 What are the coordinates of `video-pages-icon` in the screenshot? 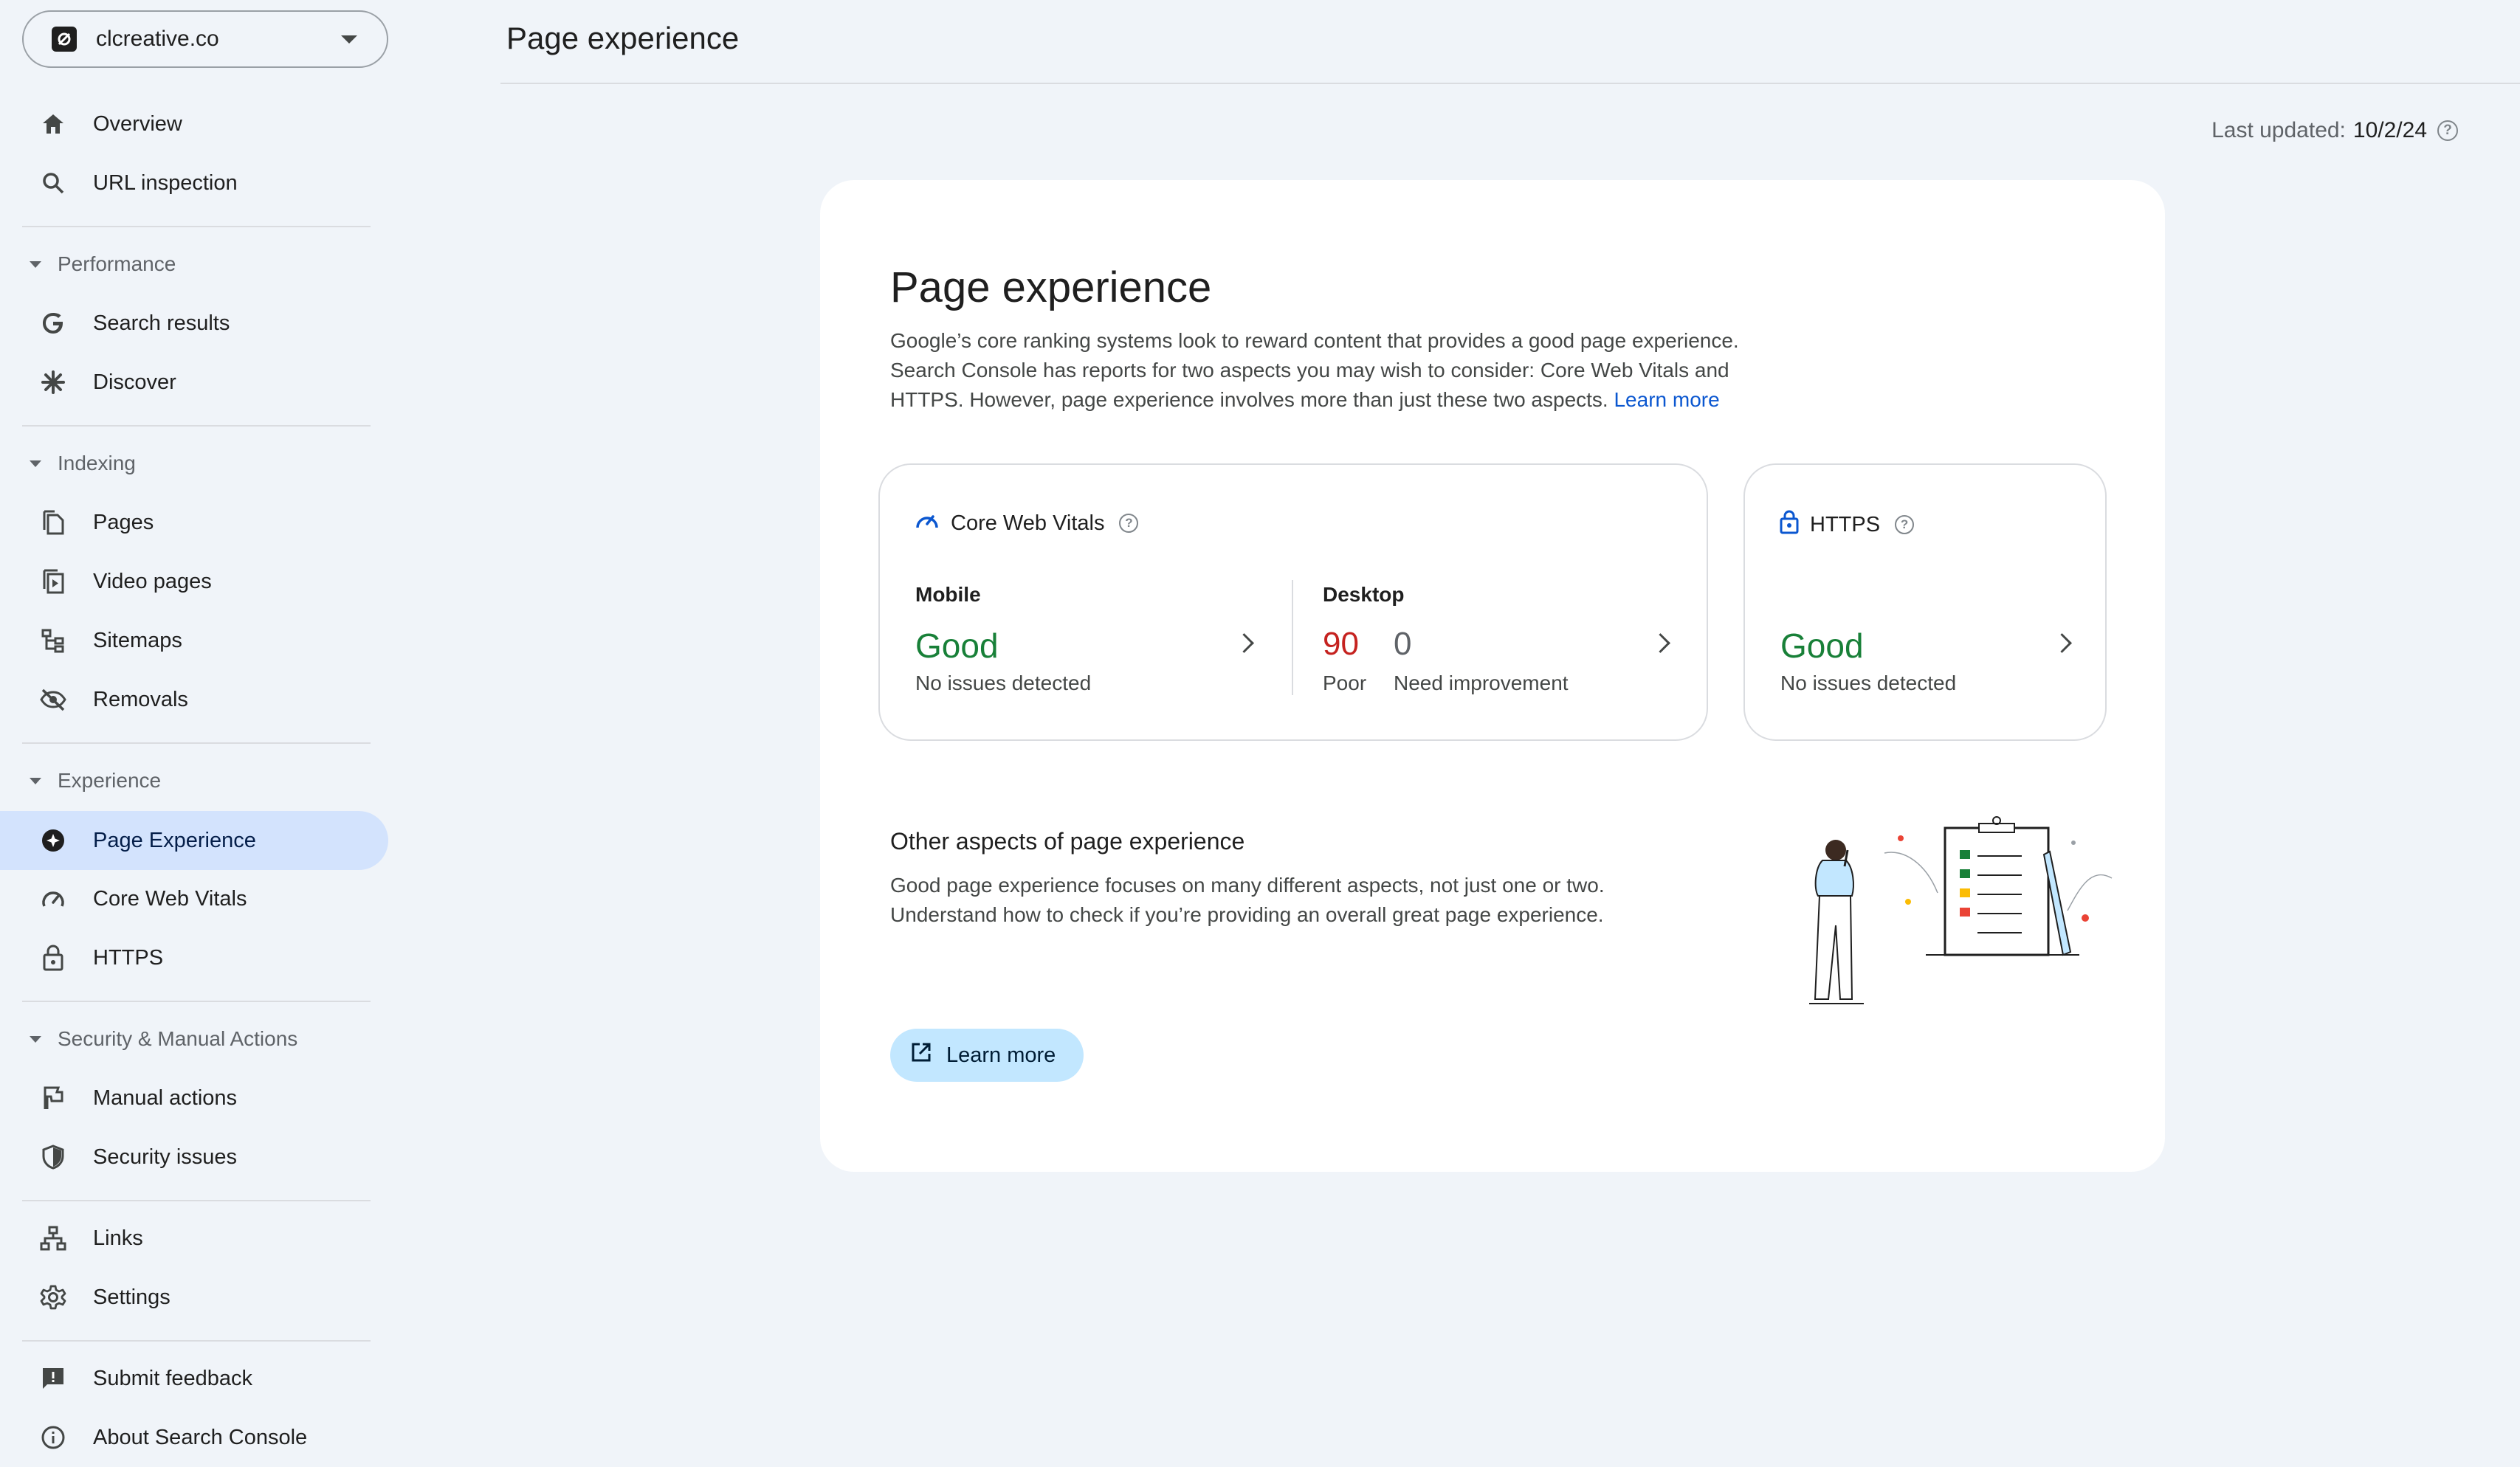 It's located at (53, 581).